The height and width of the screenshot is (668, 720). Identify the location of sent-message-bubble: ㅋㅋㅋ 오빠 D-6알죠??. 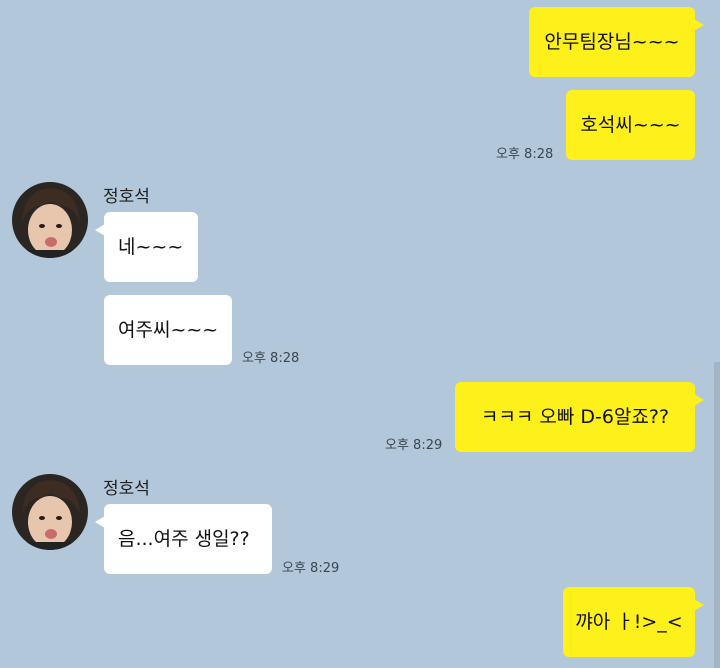
(579, 417).